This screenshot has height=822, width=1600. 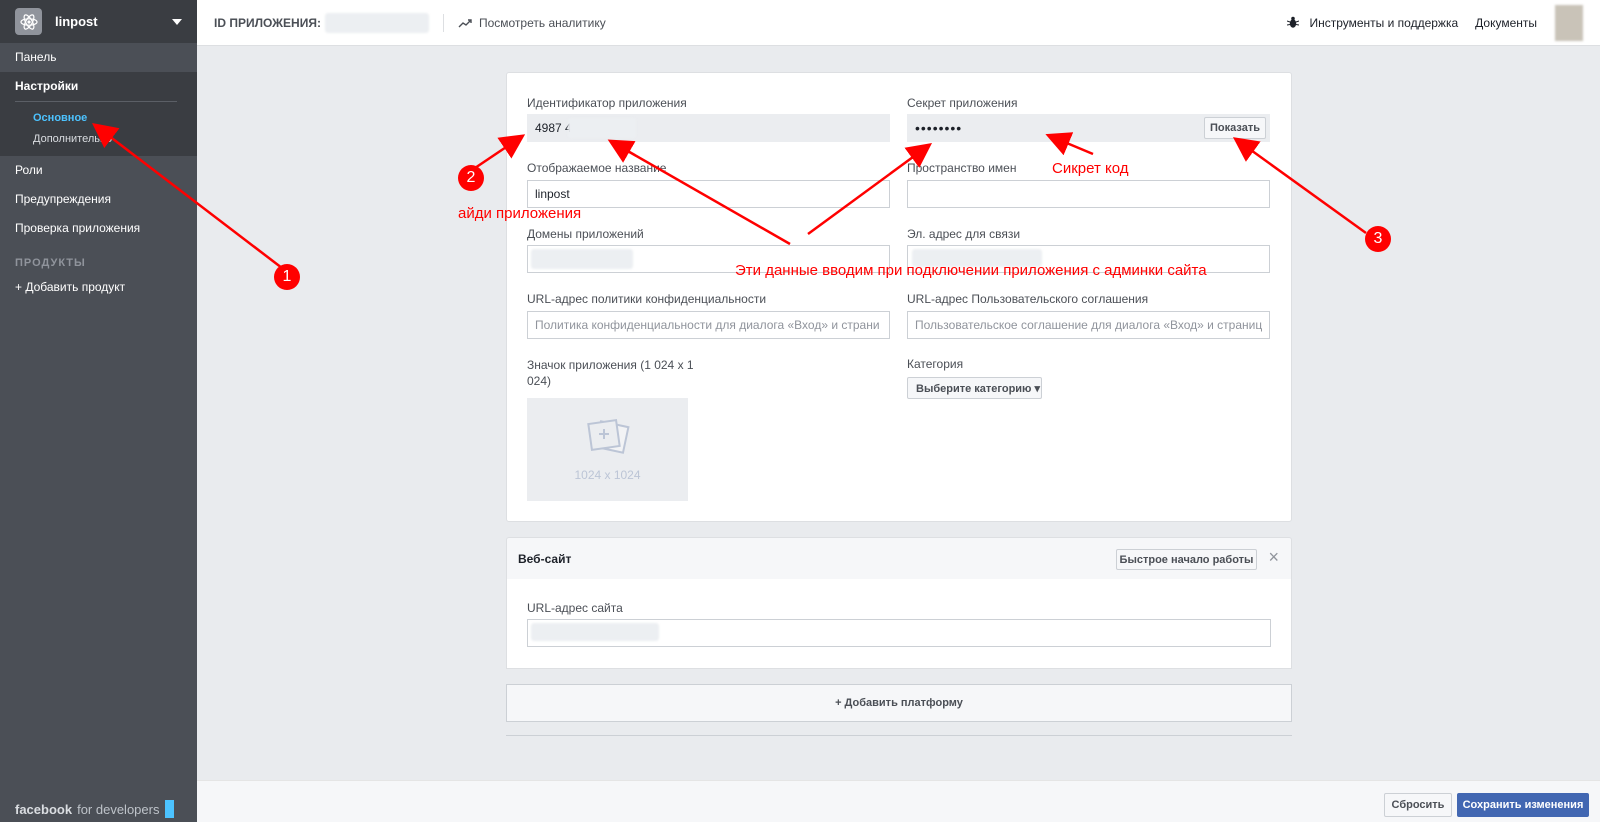 What do you see at coordinates (1088, 194) in the screenshot?
I see `namespace-field` at bounding box center [1088, 194].